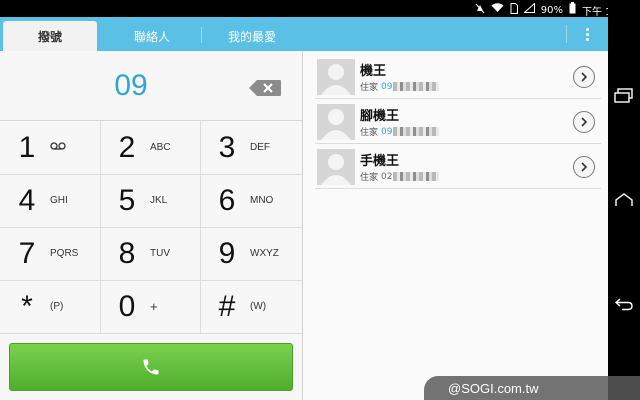  I want to click on key-letters: PQRS, so click(64, 253).